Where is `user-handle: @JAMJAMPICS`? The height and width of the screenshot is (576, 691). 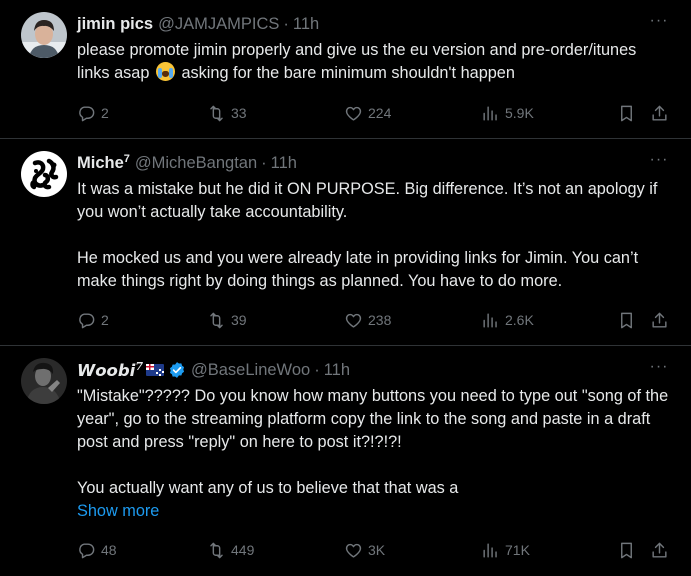 user-handle: @JAMJAMPICS is located at coordinates (218, 24).